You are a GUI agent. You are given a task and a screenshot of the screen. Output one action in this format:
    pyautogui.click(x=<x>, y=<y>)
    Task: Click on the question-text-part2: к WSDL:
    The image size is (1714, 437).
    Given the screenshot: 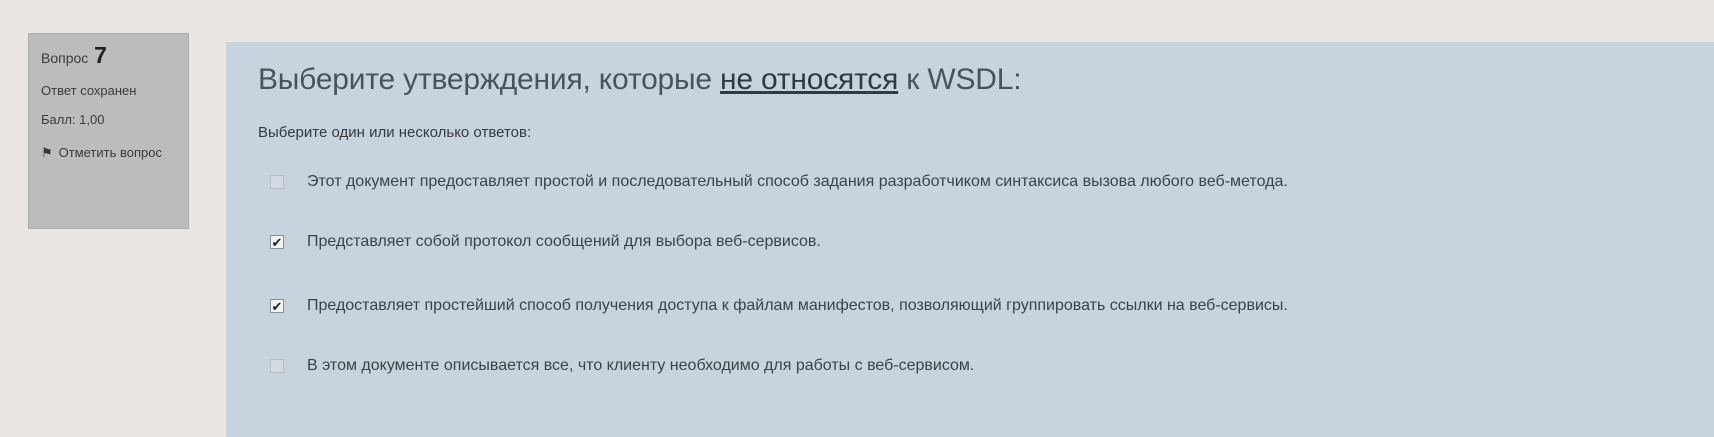 What is the action you would take?
    pyautogui.click(x=960, y=79)
    